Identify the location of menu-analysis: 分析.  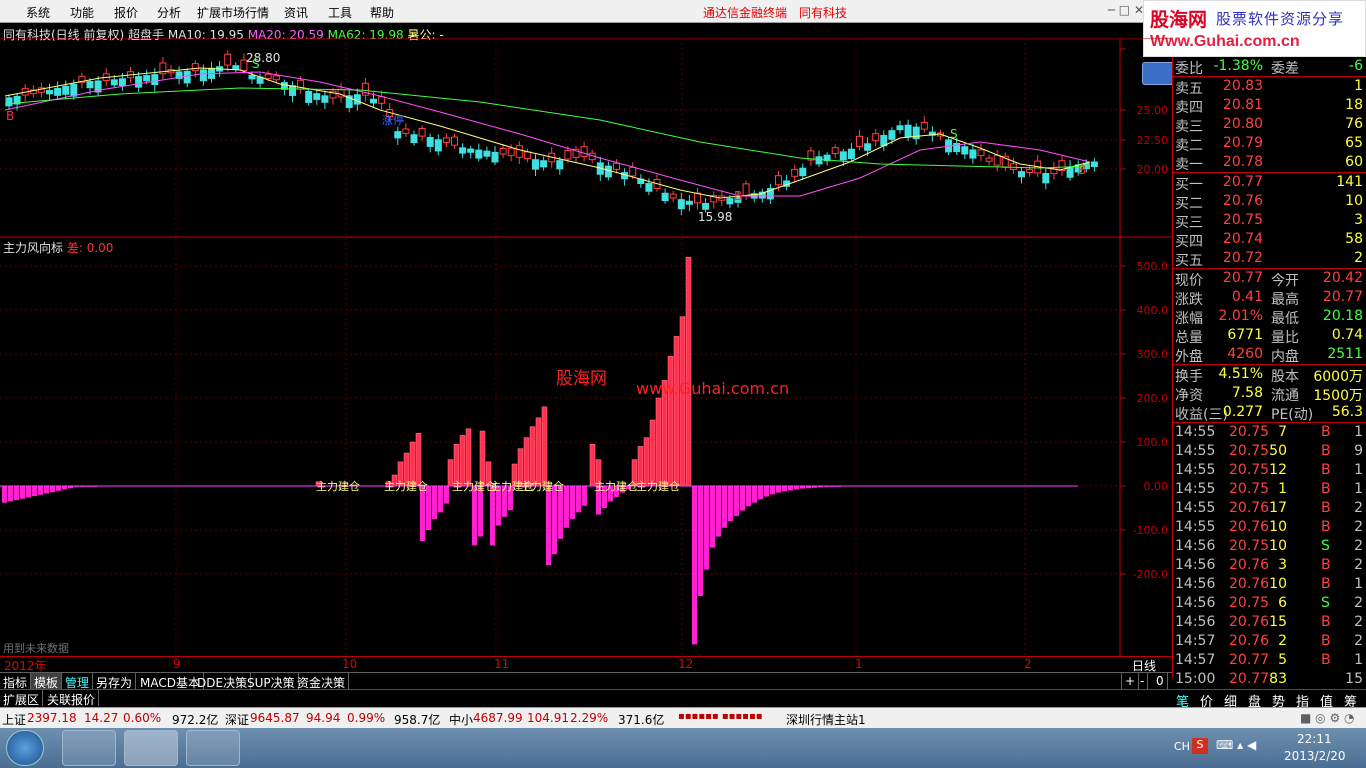
(169, 12).